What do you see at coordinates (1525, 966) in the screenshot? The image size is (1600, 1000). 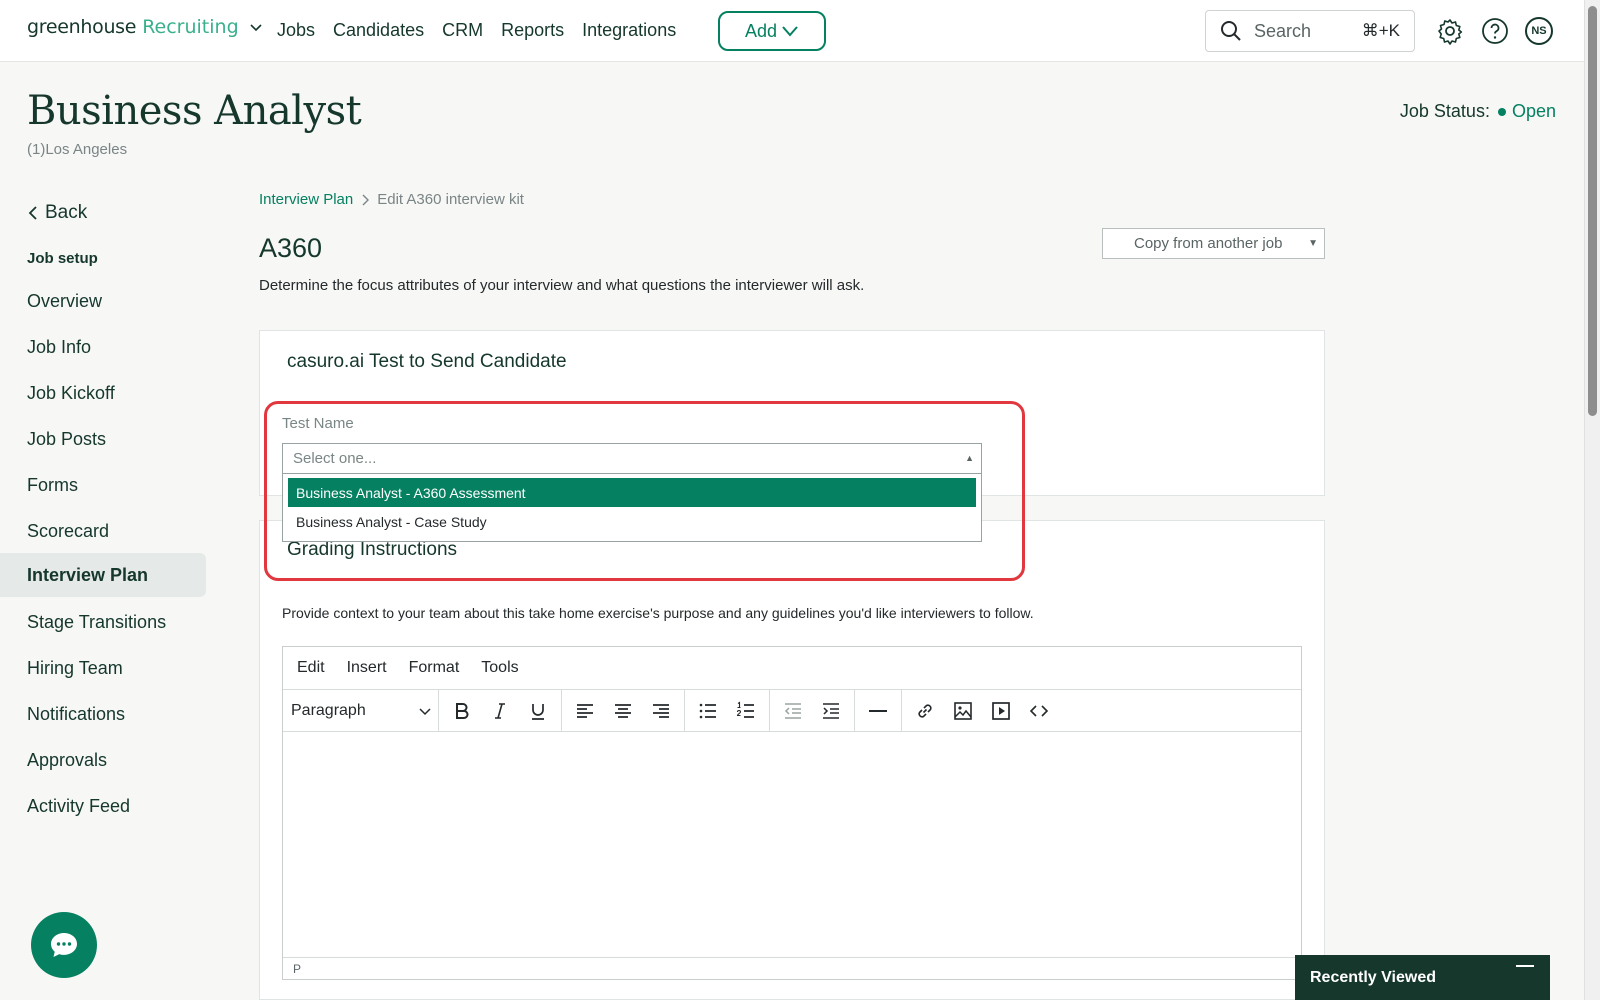 I see `minimize-icon` at bounding box center [1525, 966].